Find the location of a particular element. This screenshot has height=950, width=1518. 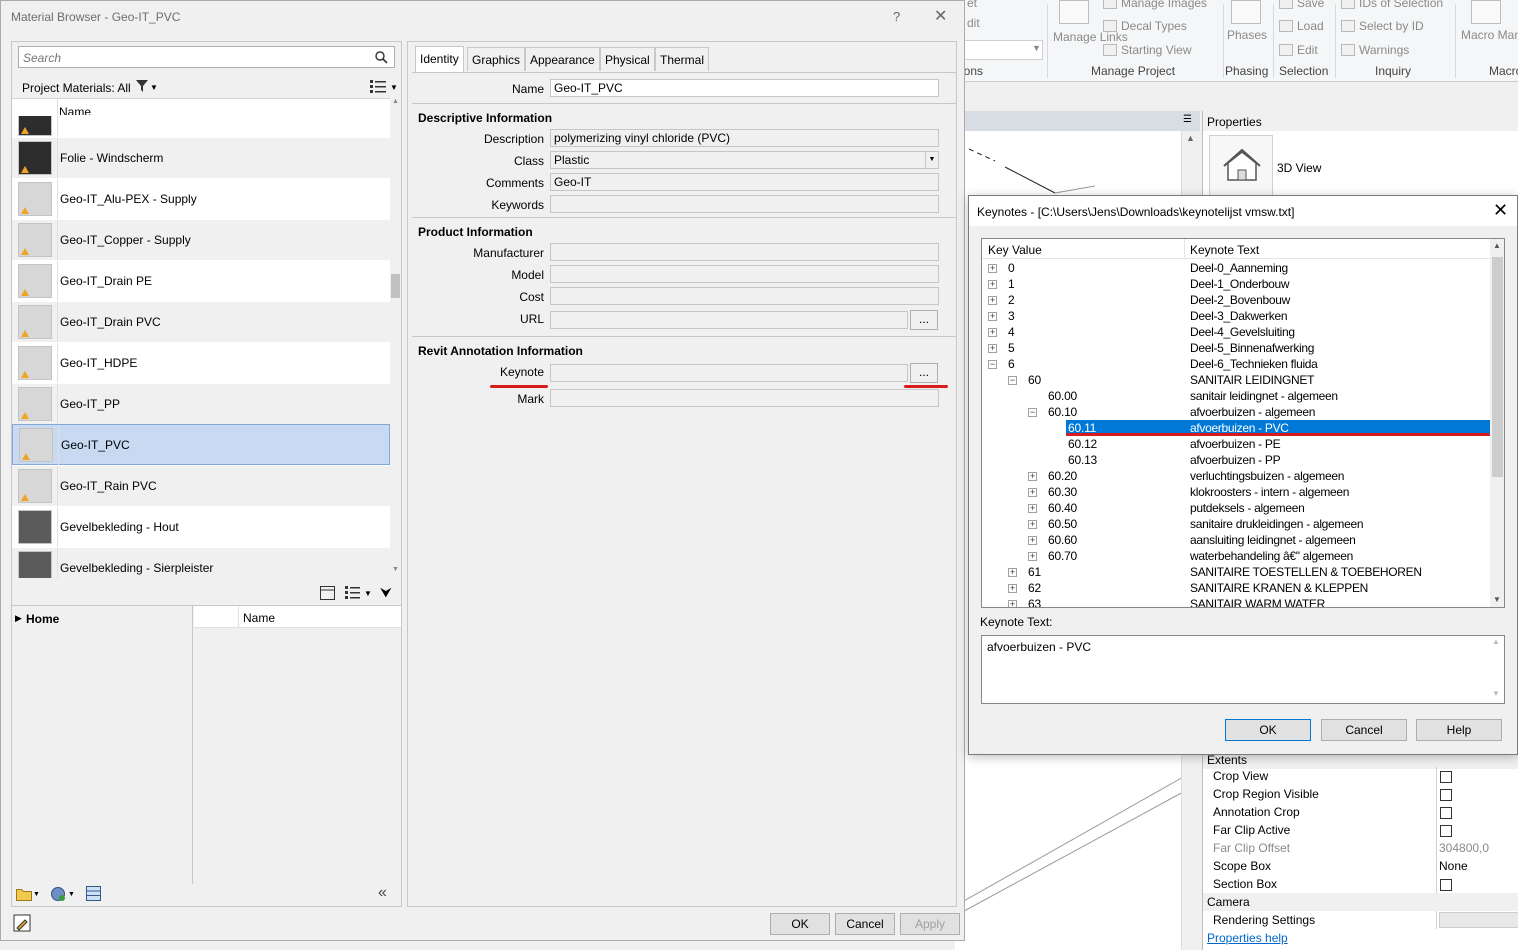

column-key-value: Key Value is located at coordinates (1015, 250).